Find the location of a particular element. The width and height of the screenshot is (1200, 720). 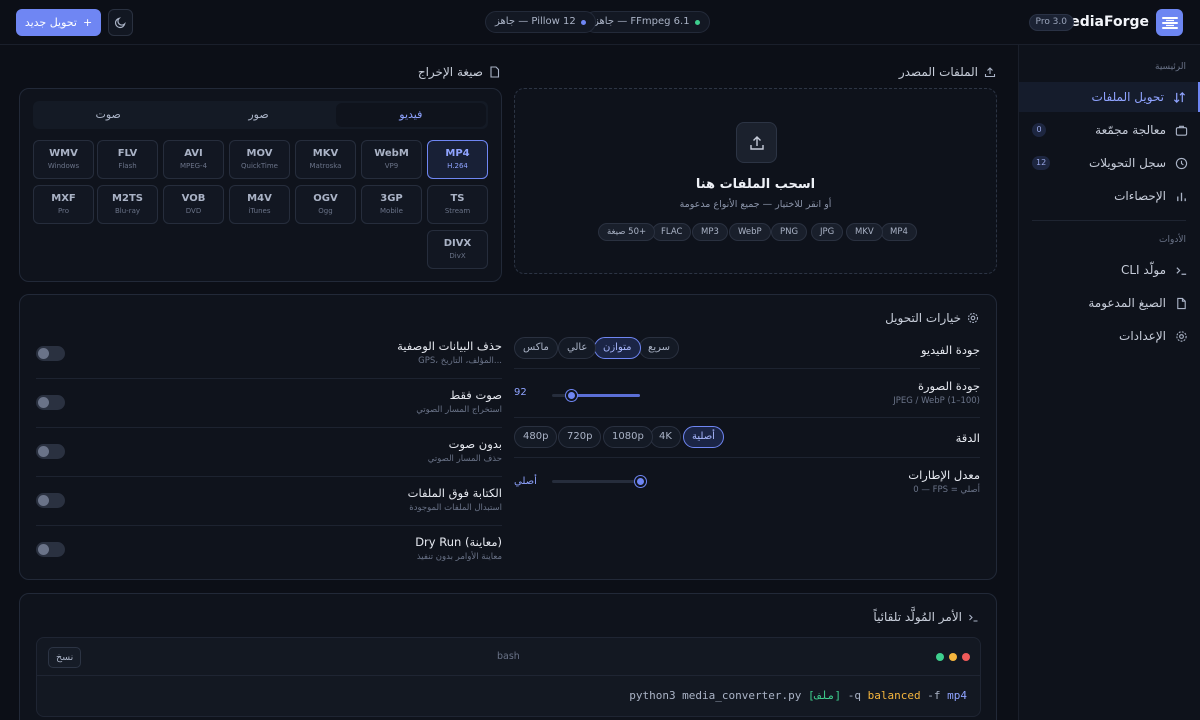

image-quality-value: 92 is located at coordinates (520, 392).